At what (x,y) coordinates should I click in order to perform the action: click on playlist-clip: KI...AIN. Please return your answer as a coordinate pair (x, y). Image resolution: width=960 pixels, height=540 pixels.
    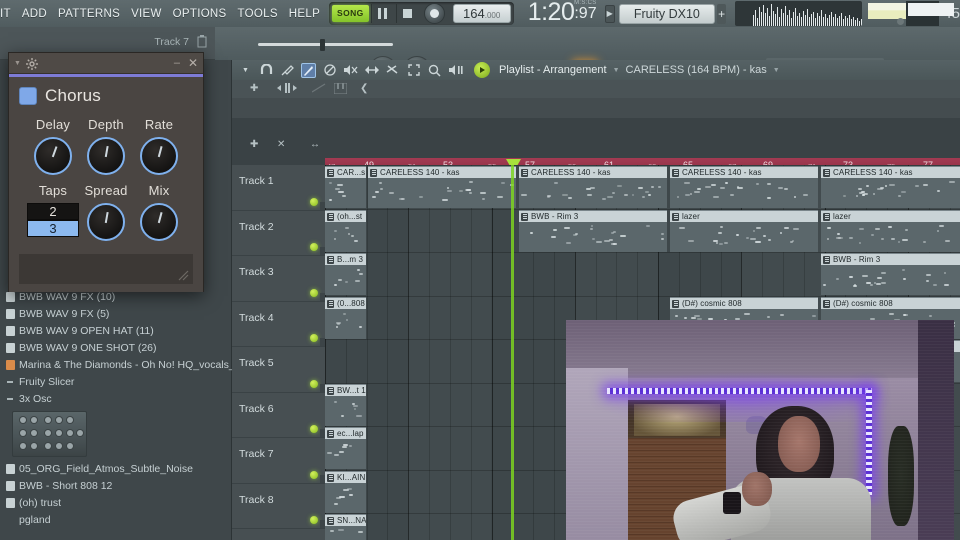
    Looking at the image, I should click on (345, 492).